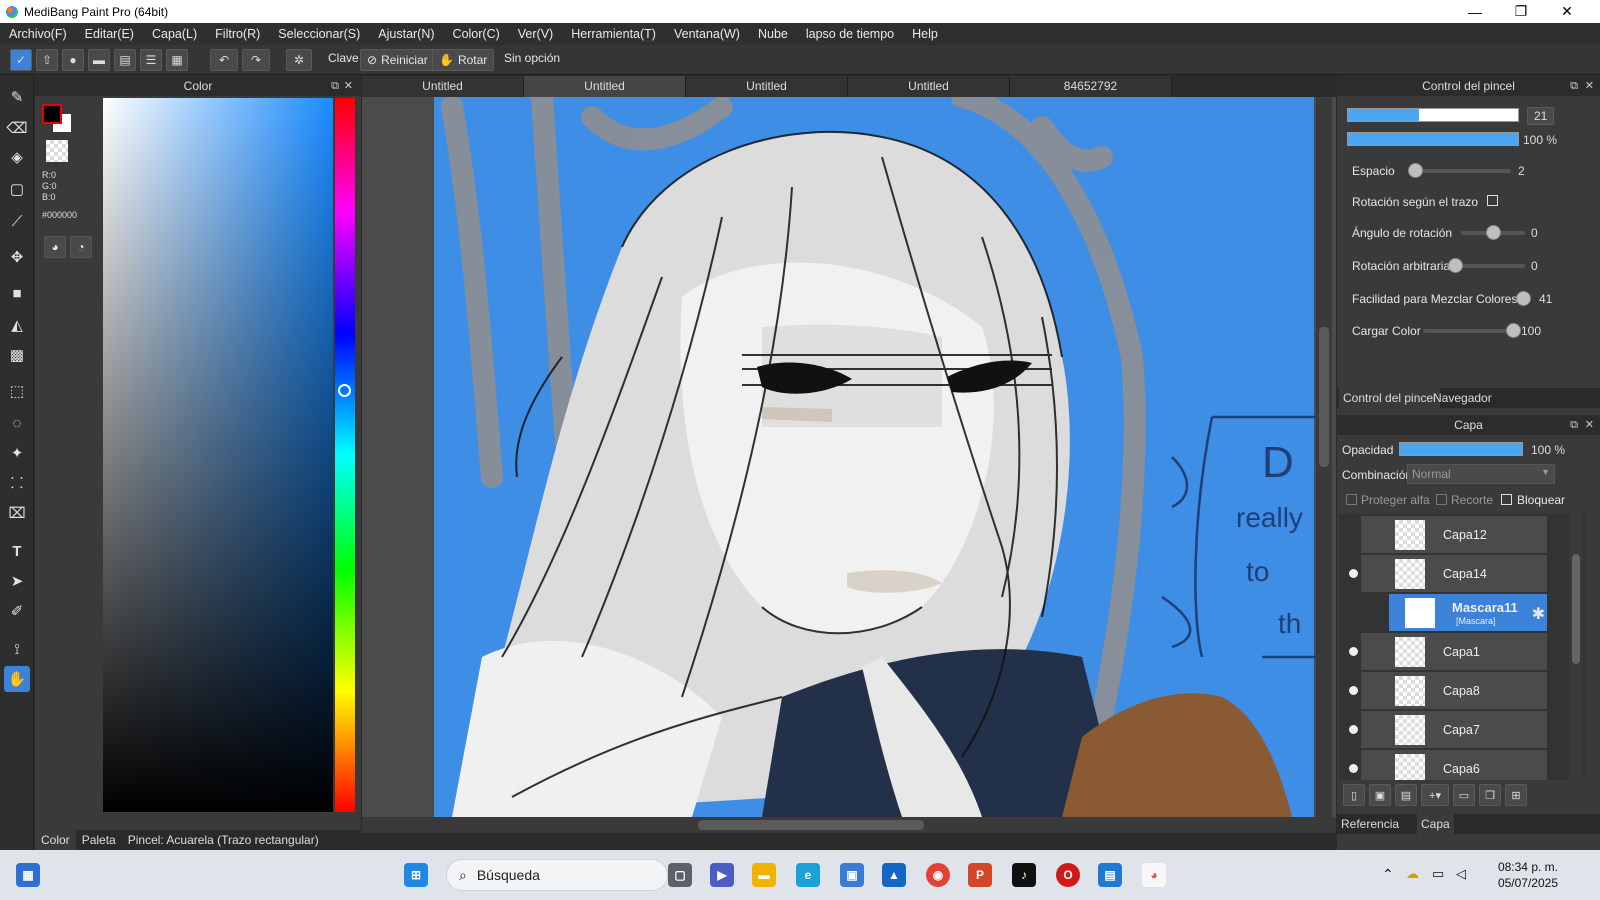  What do you see at coordinates (1475, 11) in the screenshot?
I see `minimize-button: —` at bounding box center [1475, 11].